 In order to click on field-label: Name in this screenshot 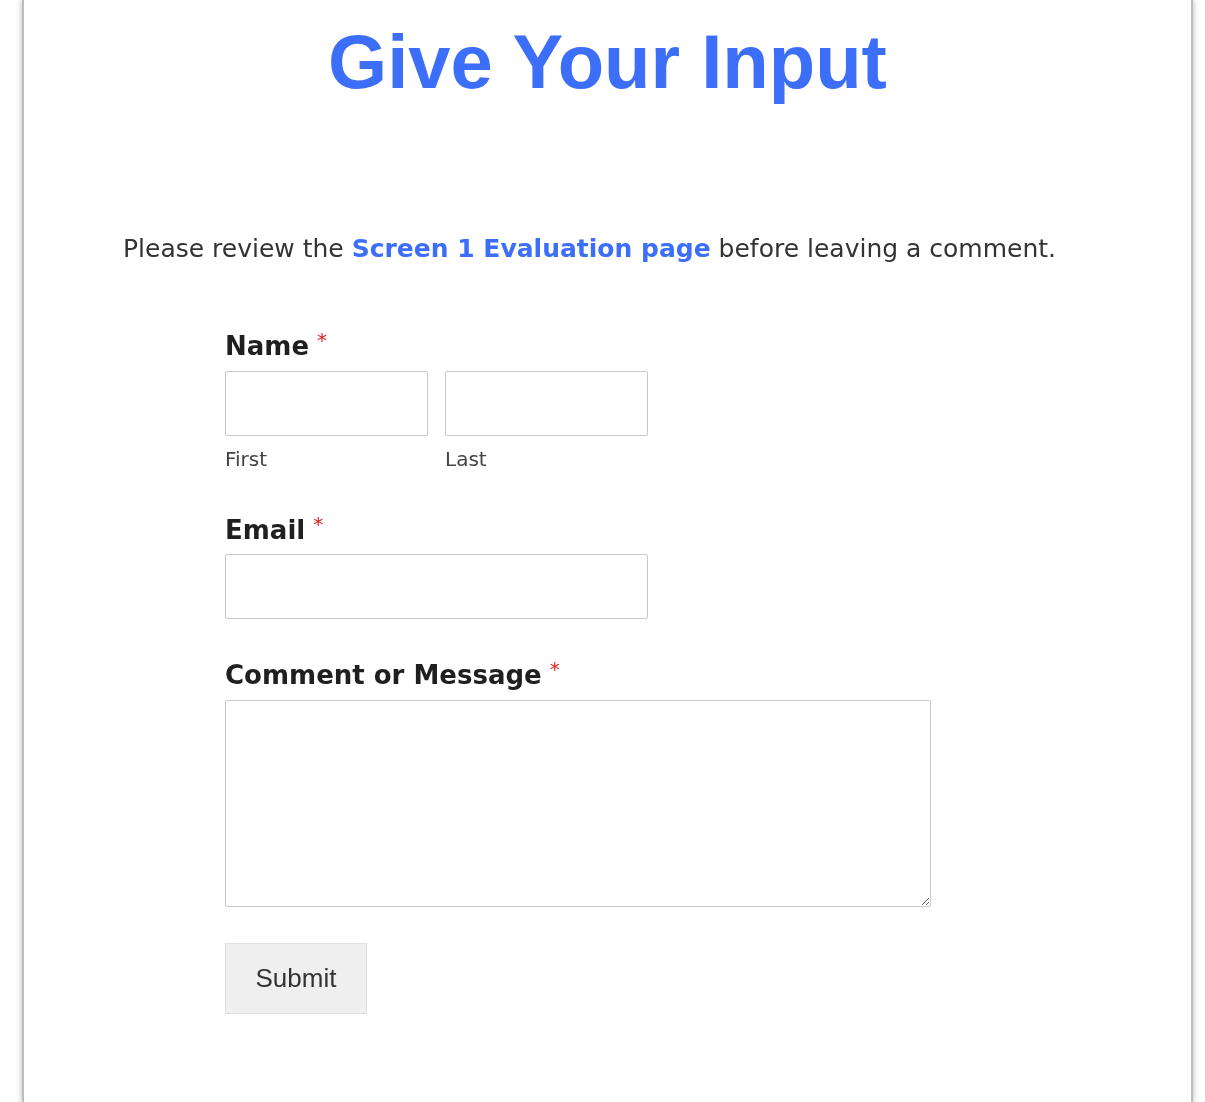, I will do `click(267, 346)`.